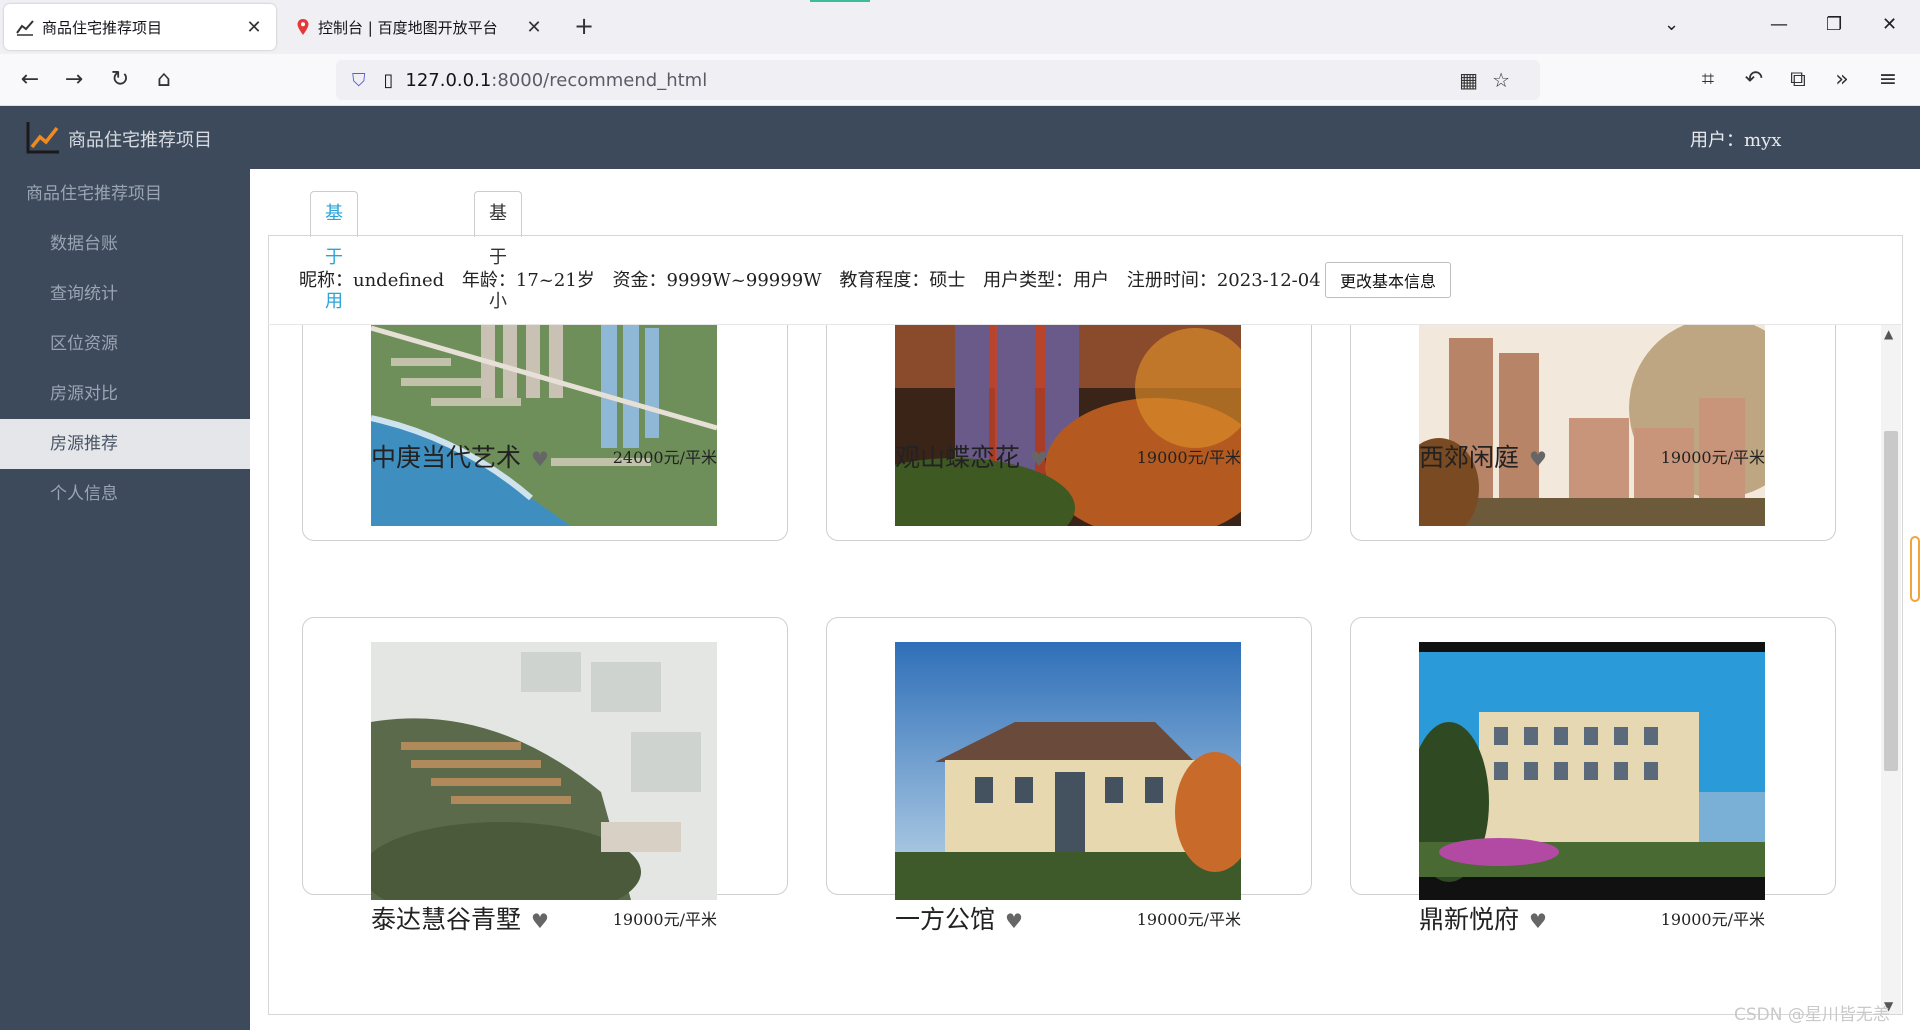  I want to click on reload-icon: ↻, so click(120, 80).